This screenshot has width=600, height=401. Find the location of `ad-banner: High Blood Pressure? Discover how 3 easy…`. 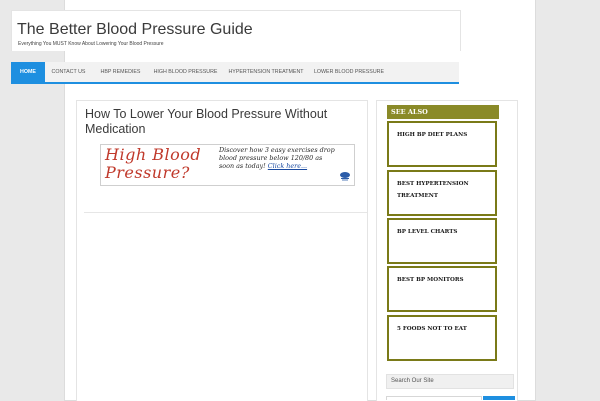

ad-banner: High Blood Pressure? Discover how 3 easy… is located at coordinates (227, 165).